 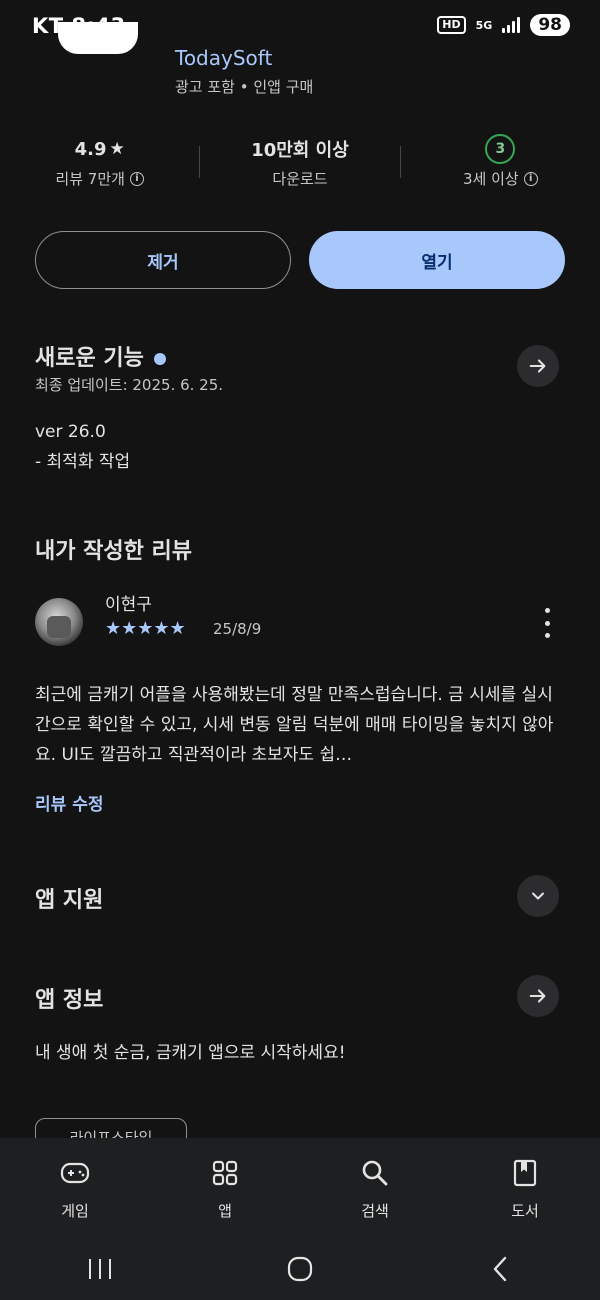 I want to click on downloads-stat: 10만회 이상 다운로드, so click(x=299, y=164).